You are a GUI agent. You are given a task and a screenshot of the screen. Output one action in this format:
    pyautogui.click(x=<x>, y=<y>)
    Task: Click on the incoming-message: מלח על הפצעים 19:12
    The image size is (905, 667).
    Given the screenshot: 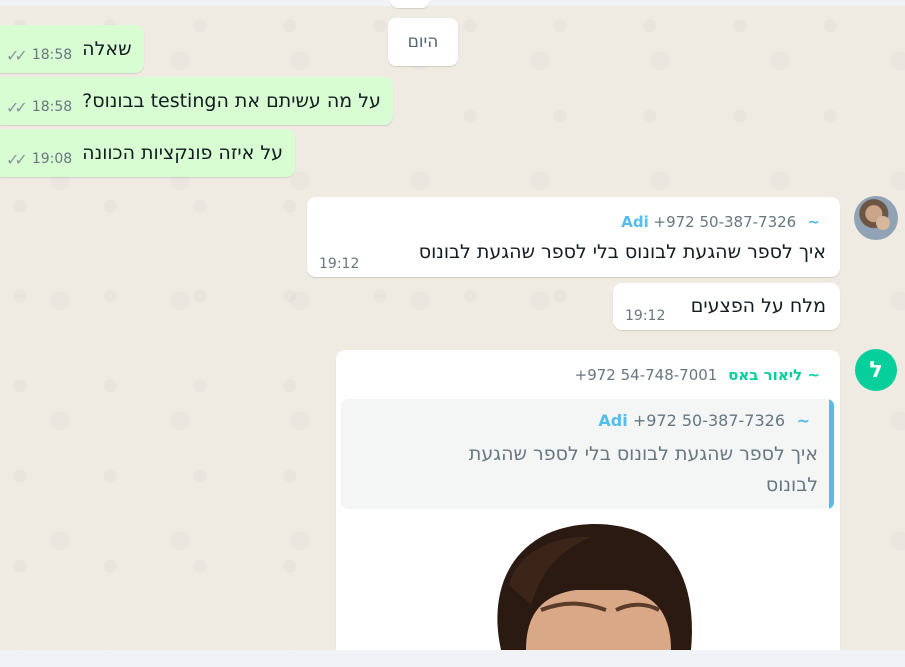 What is the action you would take?
    pyautogui.click(x=726, y=306)
    